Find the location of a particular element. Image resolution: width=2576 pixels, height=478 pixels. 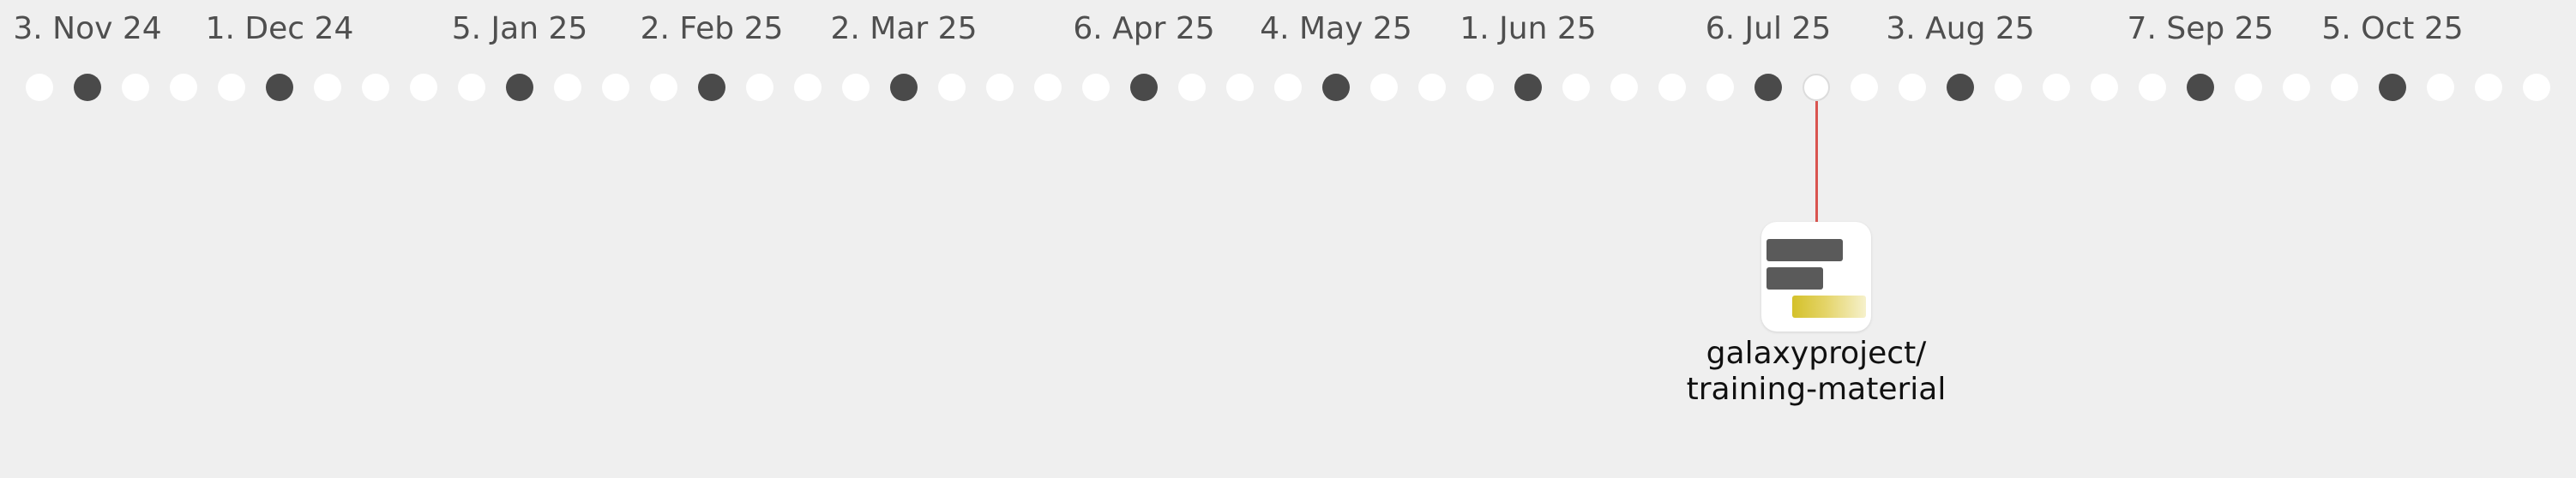

month-label: 3. Aug 25 is located at coordinates (1960, 28).